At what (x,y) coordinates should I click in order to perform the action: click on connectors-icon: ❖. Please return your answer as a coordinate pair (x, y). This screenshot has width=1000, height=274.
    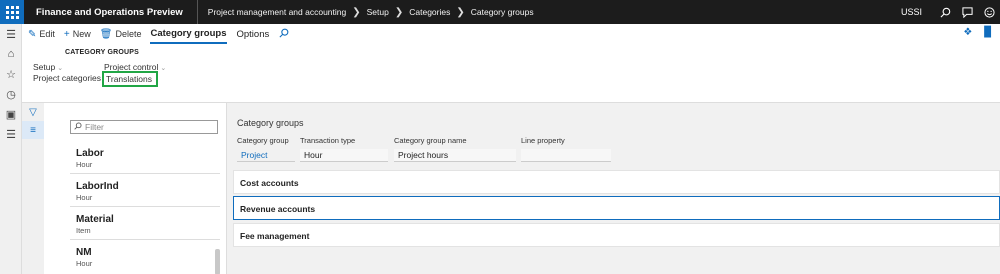
    Looking at the image, I should click on (967, 32).